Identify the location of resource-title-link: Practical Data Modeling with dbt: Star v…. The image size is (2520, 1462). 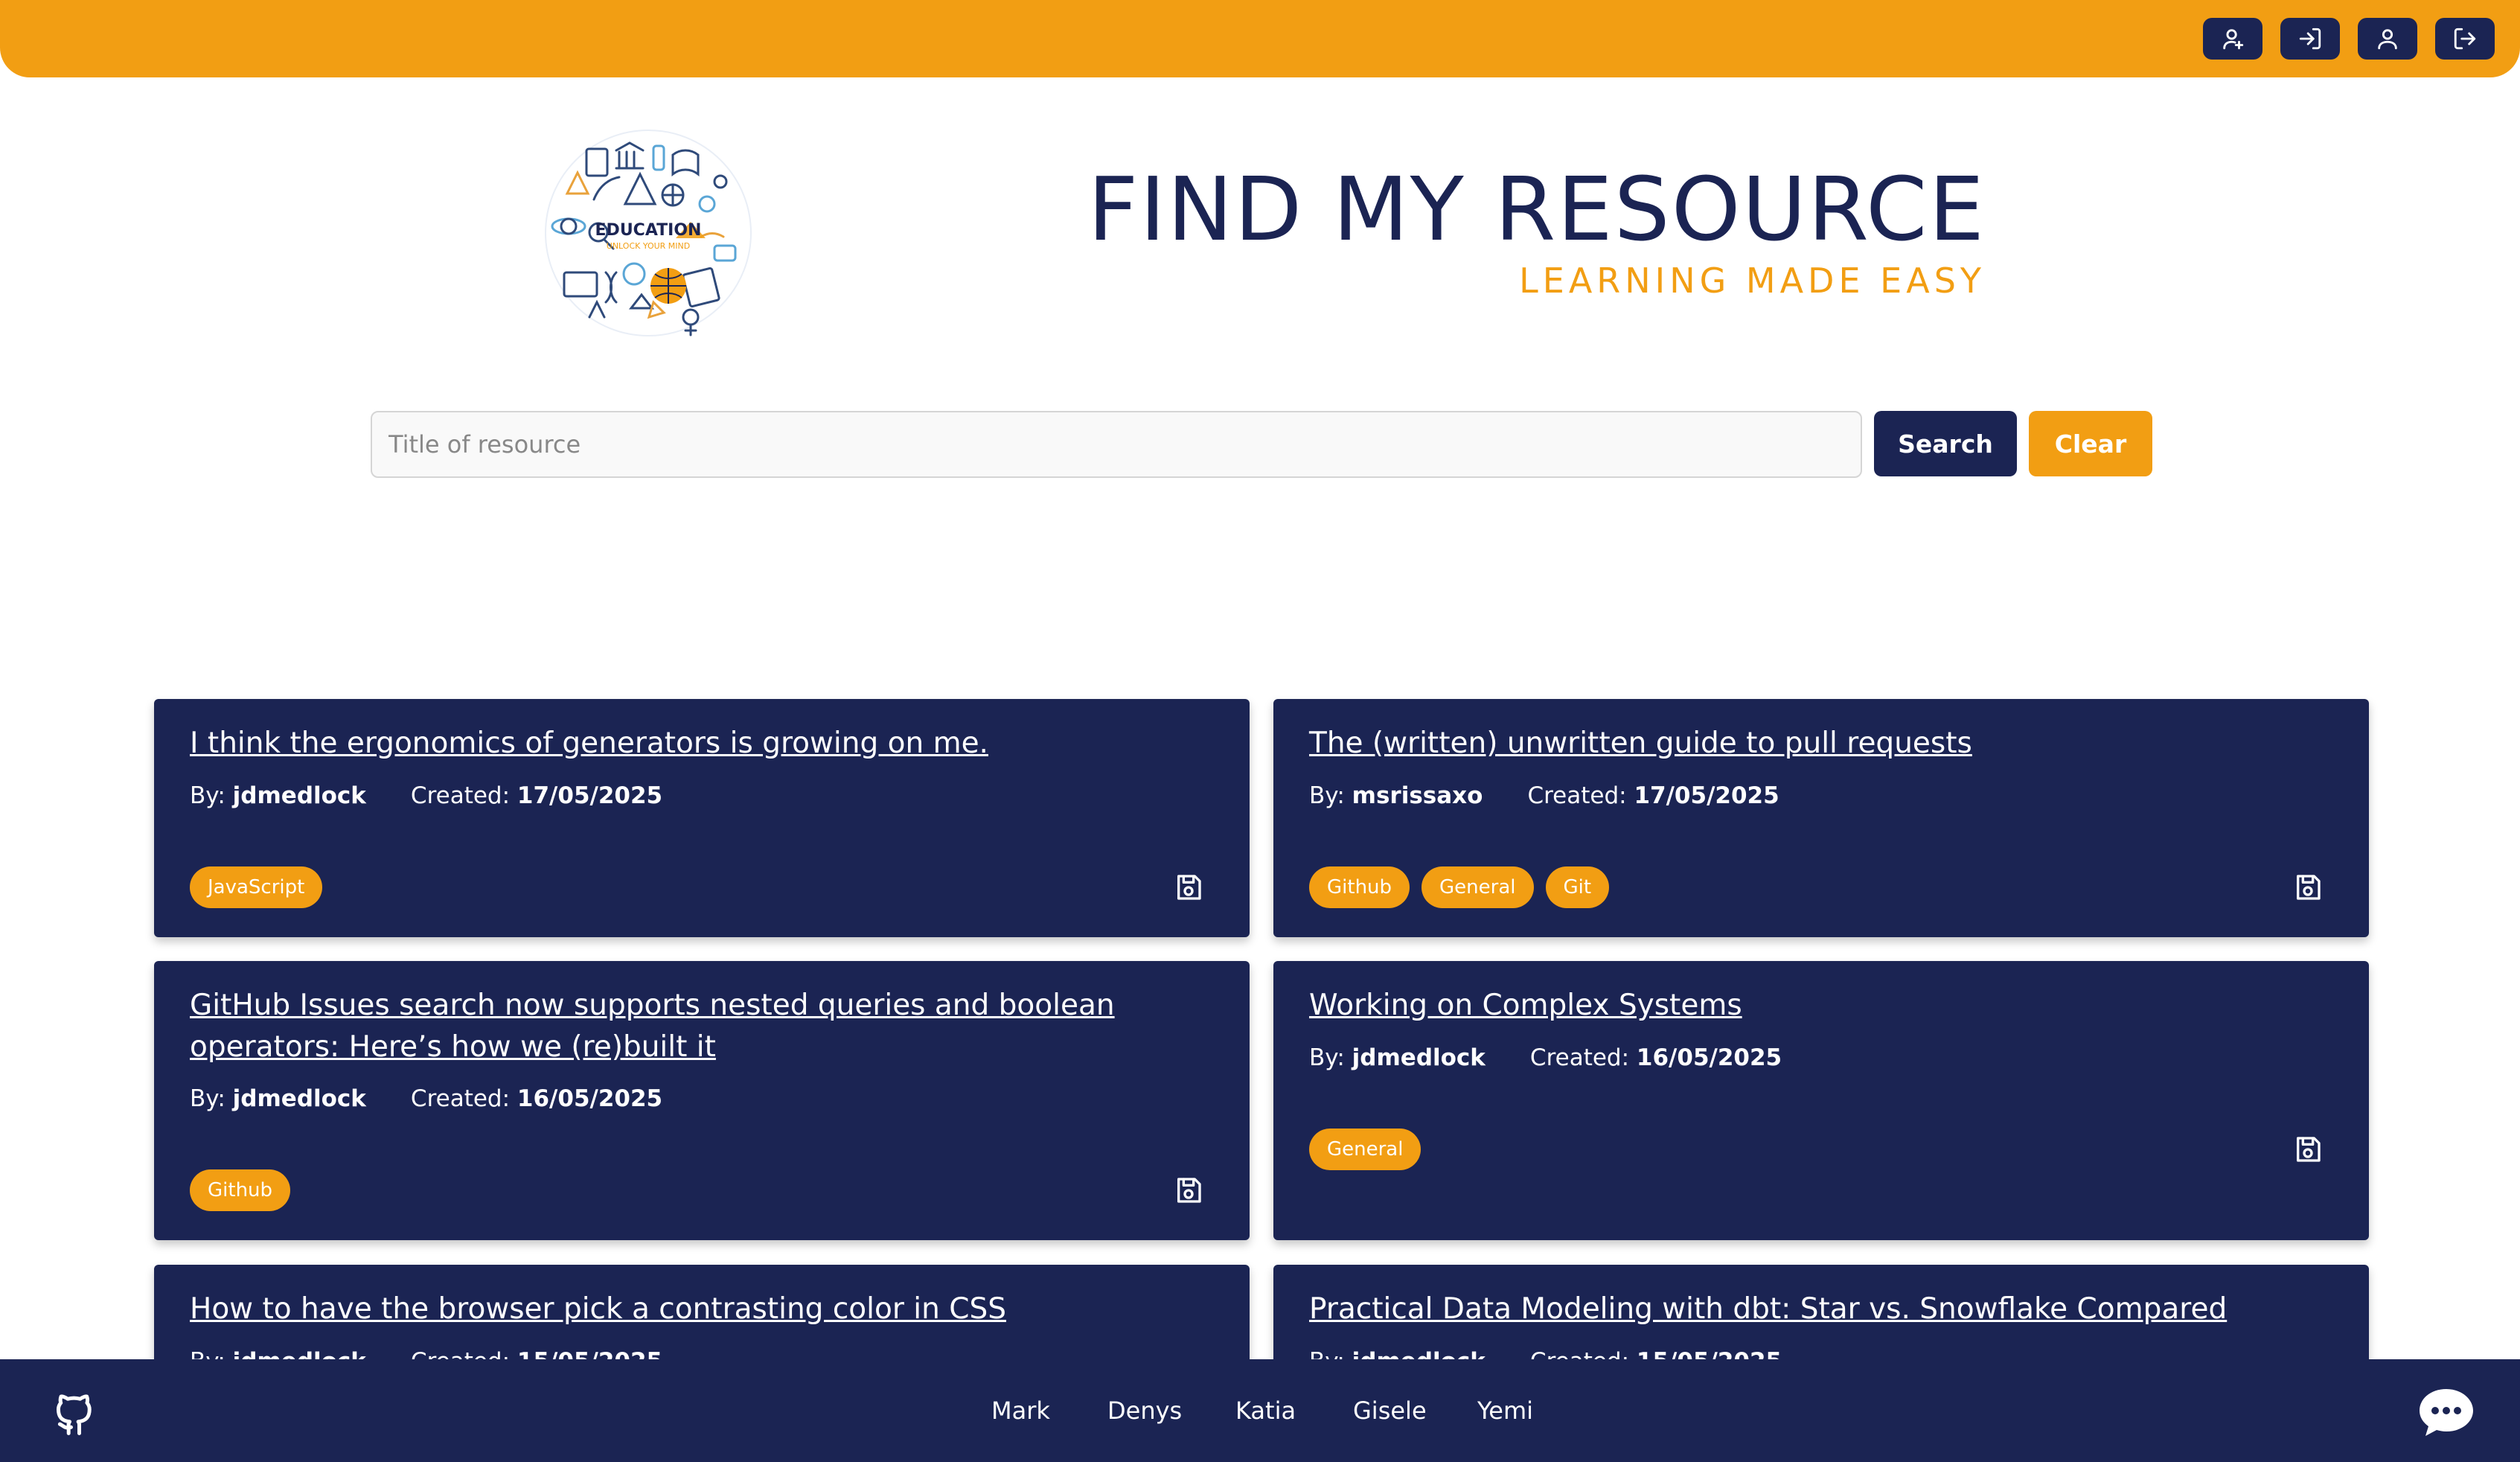
(1793, 1309).